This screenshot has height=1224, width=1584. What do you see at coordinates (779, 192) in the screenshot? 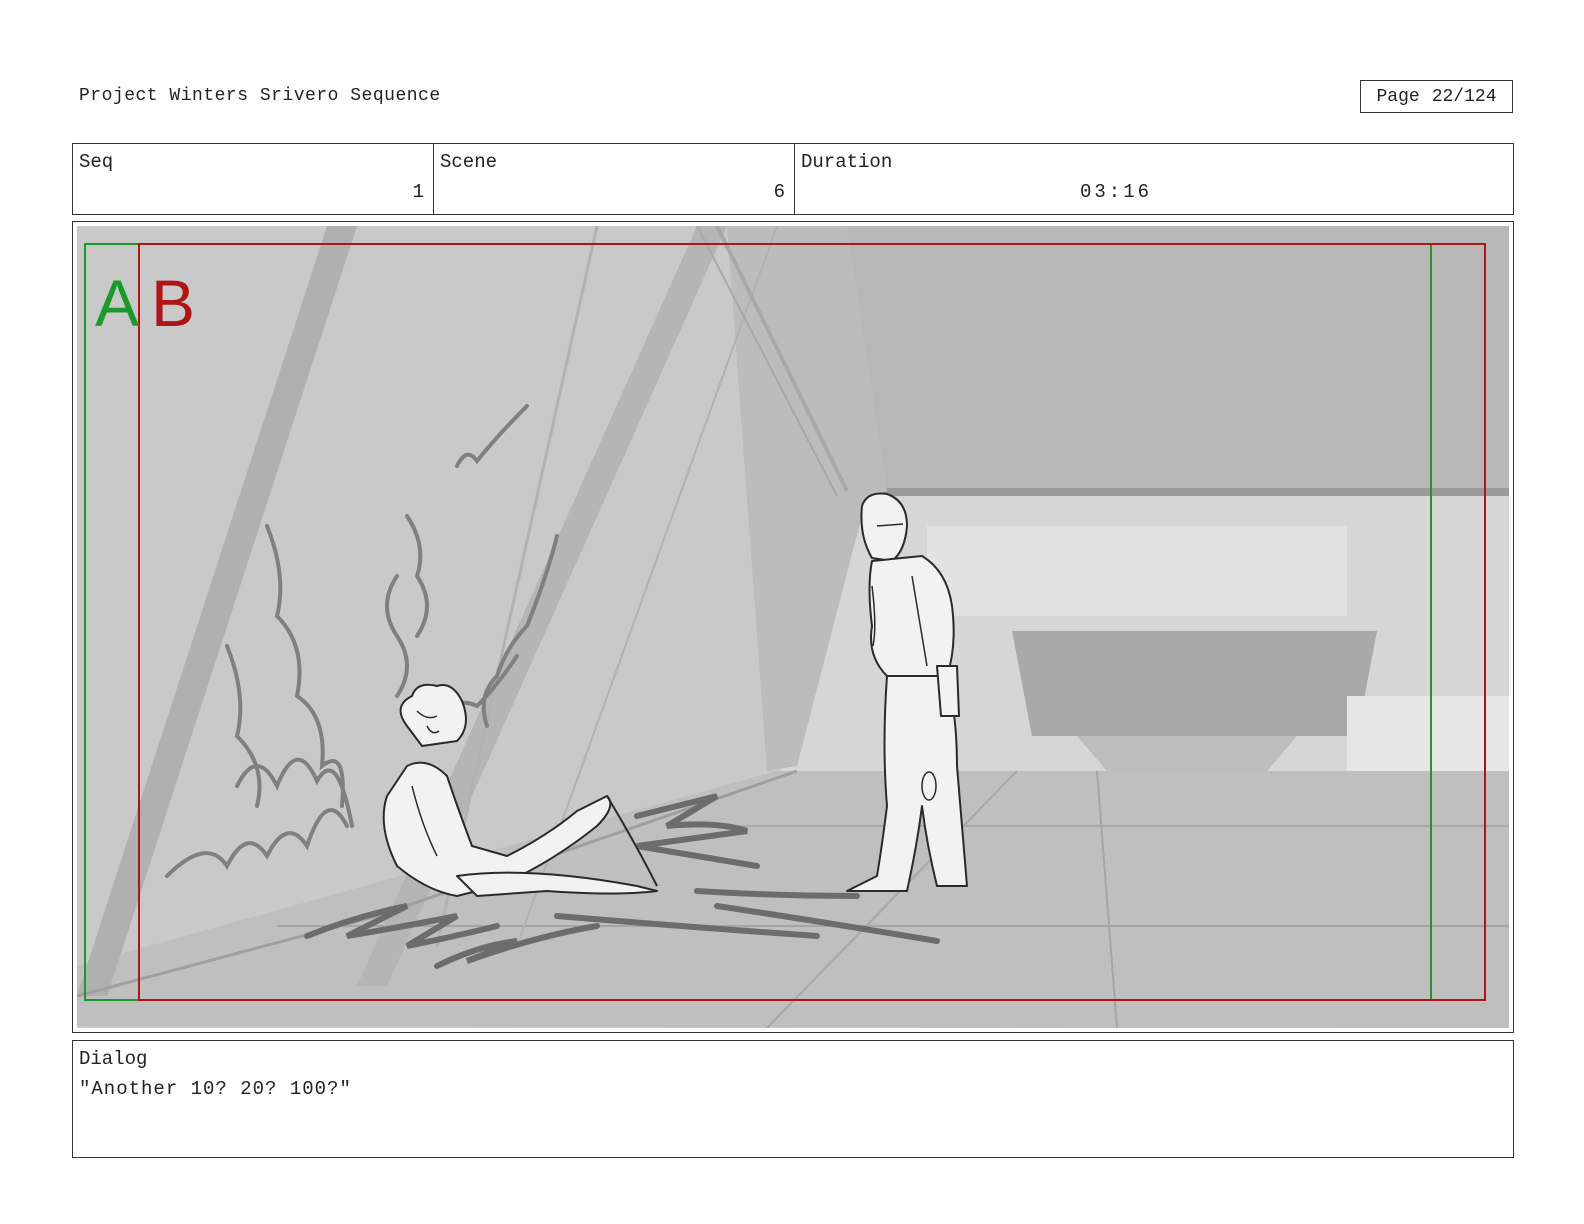
I see `scene-value: 6` at bounding box center [779, 192].